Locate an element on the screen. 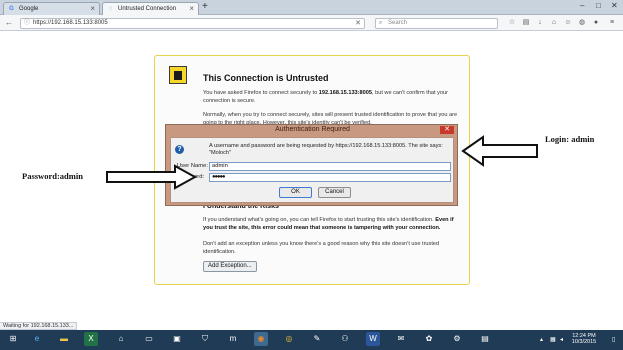 The image size is (623, 350). login-arrow is located at coordinates (499, 151).